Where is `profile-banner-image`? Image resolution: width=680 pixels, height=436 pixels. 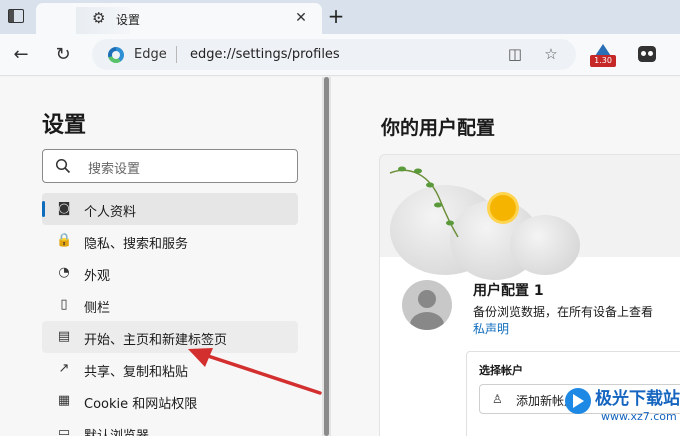 profile-banner-image is located at coordinates (530, 217).